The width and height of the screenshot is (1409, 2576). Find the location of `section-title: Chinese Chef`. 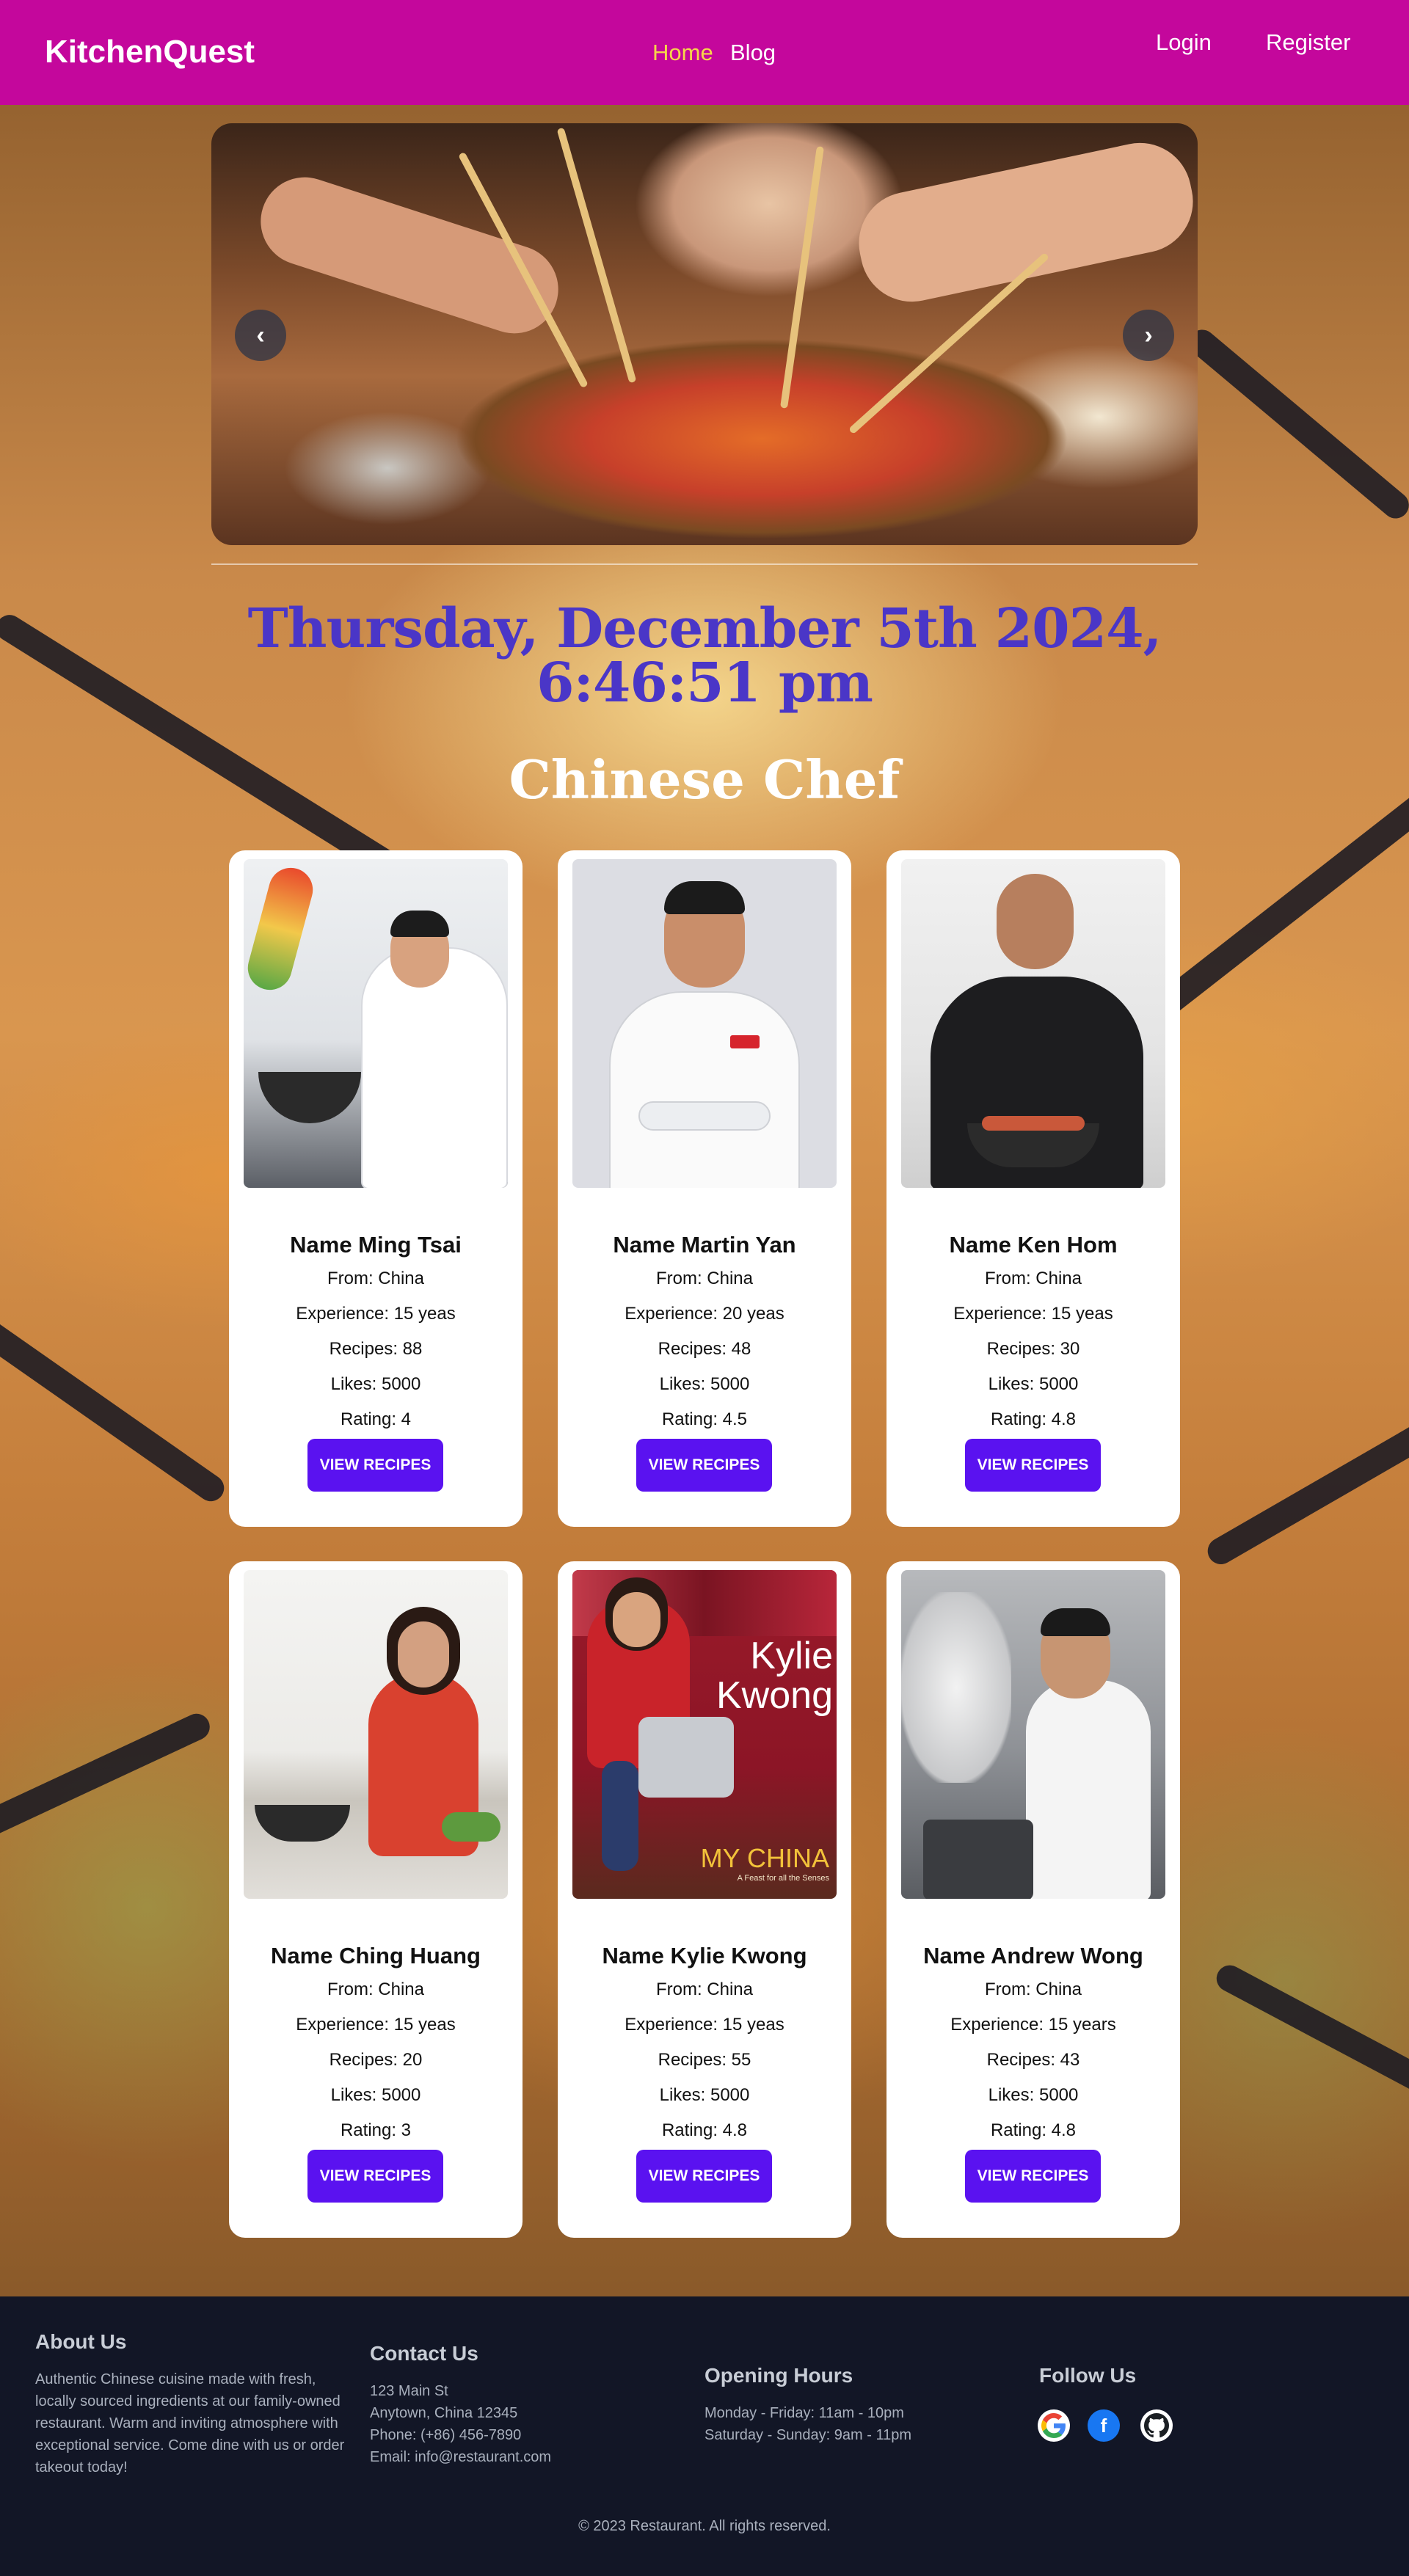

section-title: Chinese Chef is located at coordinates (704, 779).